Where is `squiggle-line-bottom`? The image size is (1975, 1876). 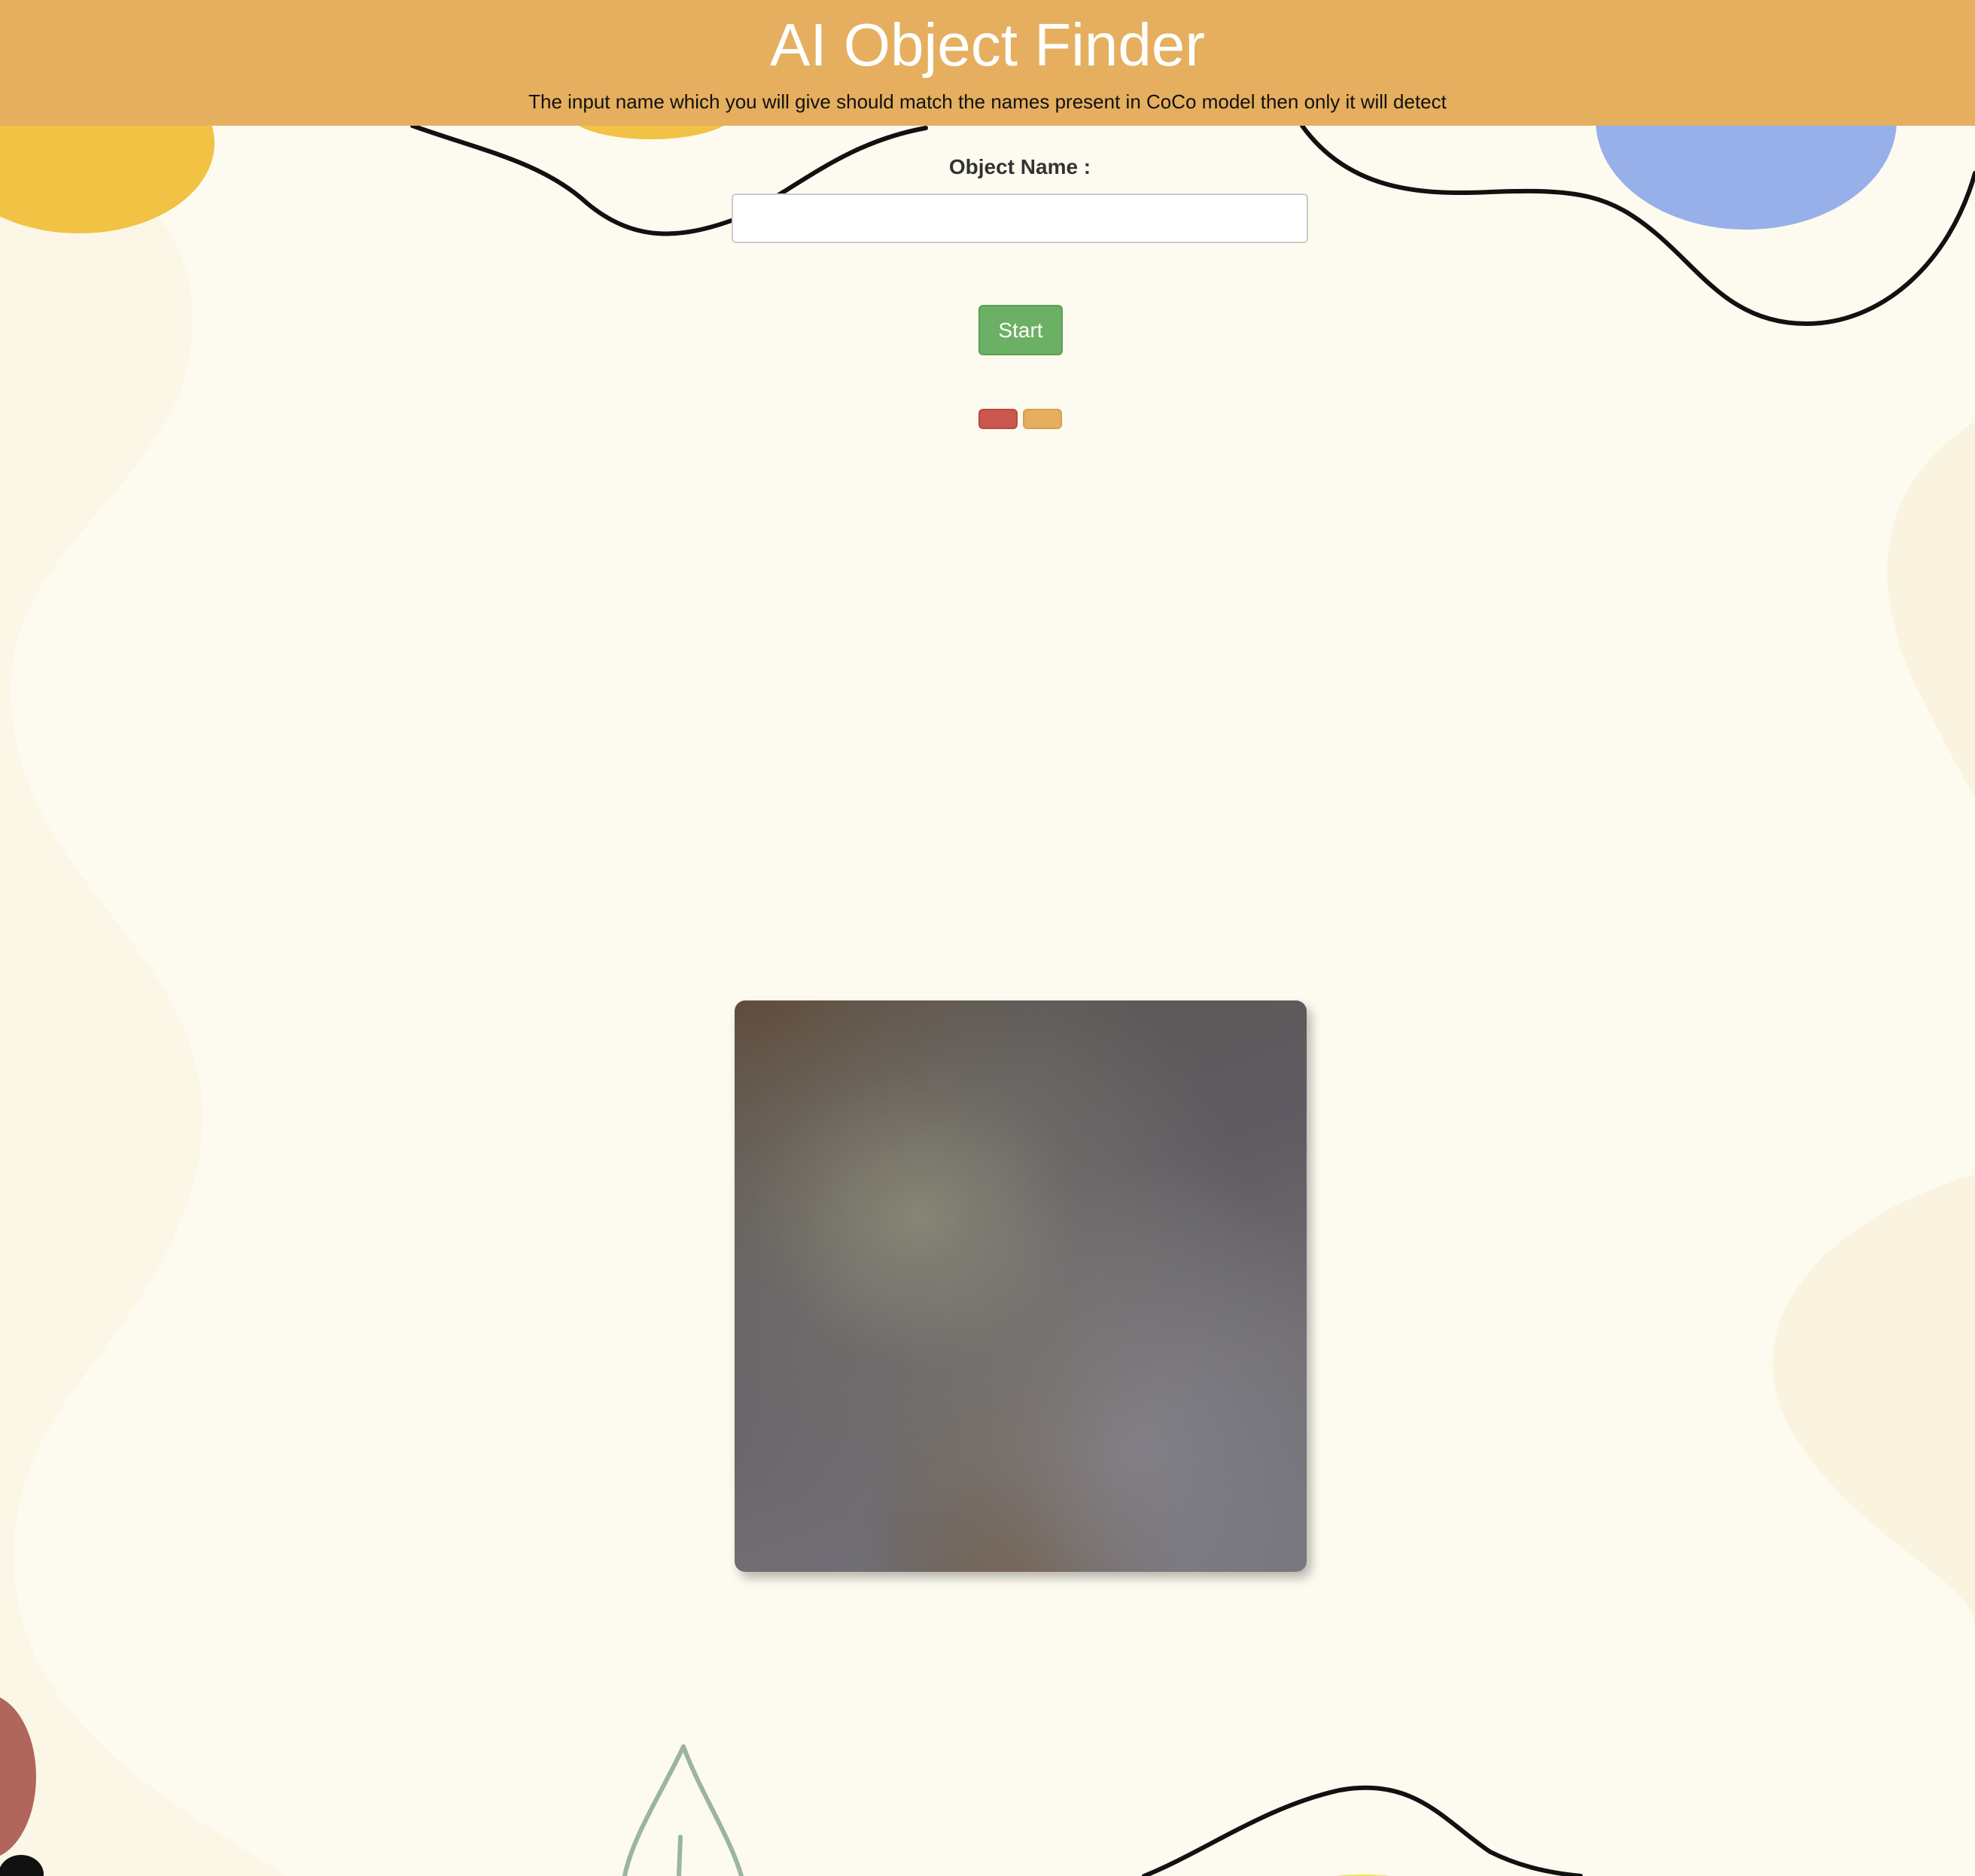 squiggle-line-bottom is located at coordinates (1362, 1830).